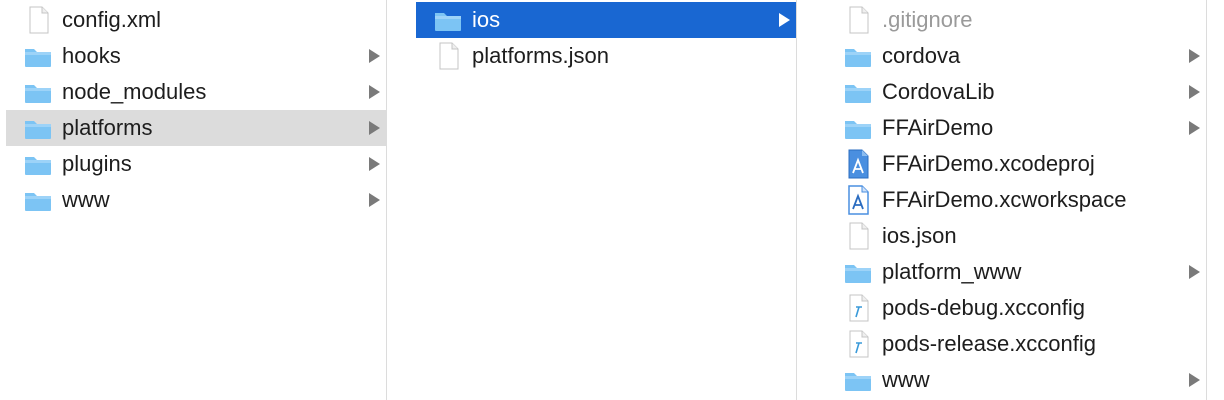 Image resolution: width=1224 pixels, height=400 pixels. I want to click on item-label: node_modules, so click(134, 91).